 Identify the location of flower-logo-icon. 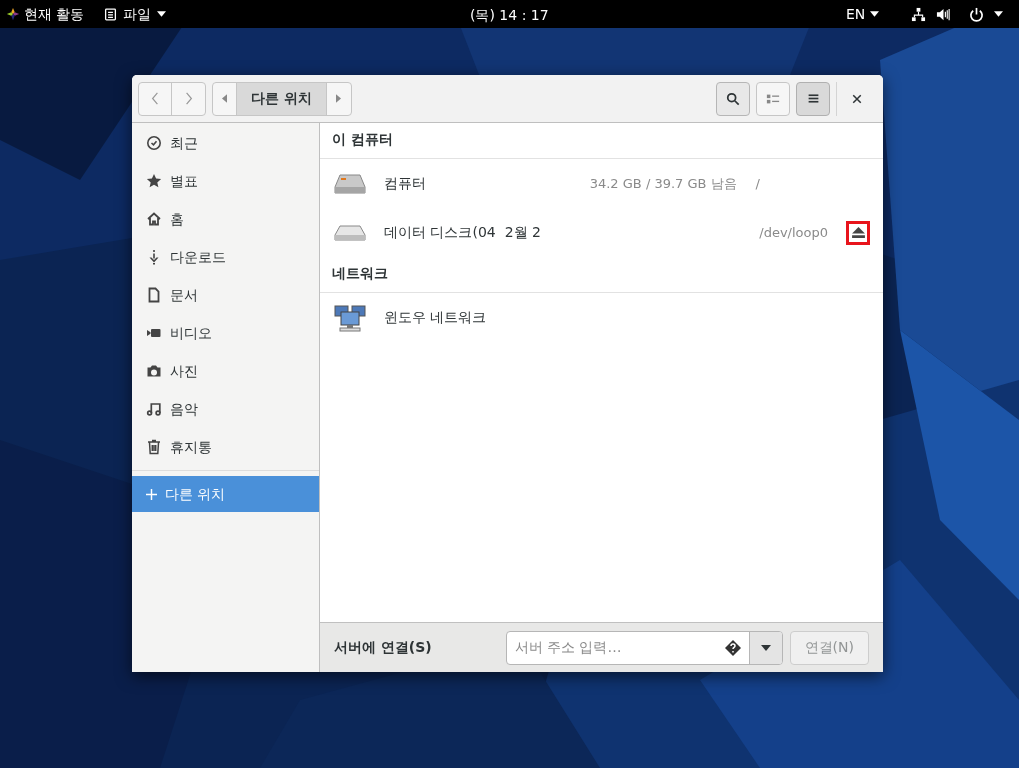
(13, 14).